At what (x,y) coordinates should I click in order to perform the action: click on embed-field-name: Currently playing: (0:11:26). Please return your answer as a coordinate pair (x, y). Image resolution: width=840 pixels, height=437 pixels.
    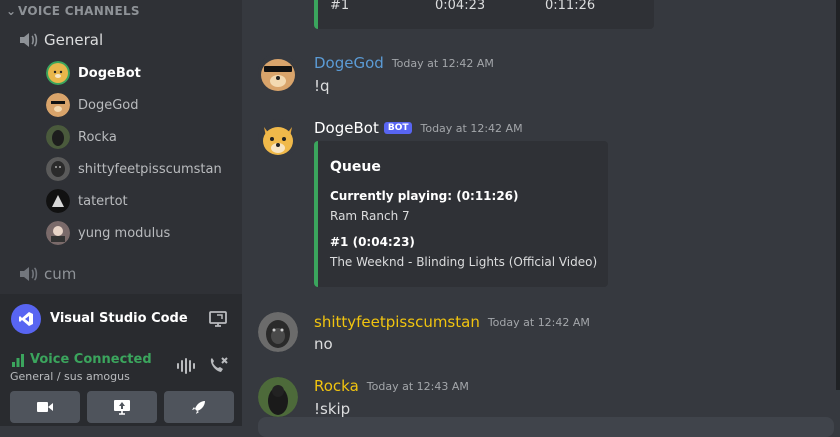
    Looking at the image, I should click on (424, 196).